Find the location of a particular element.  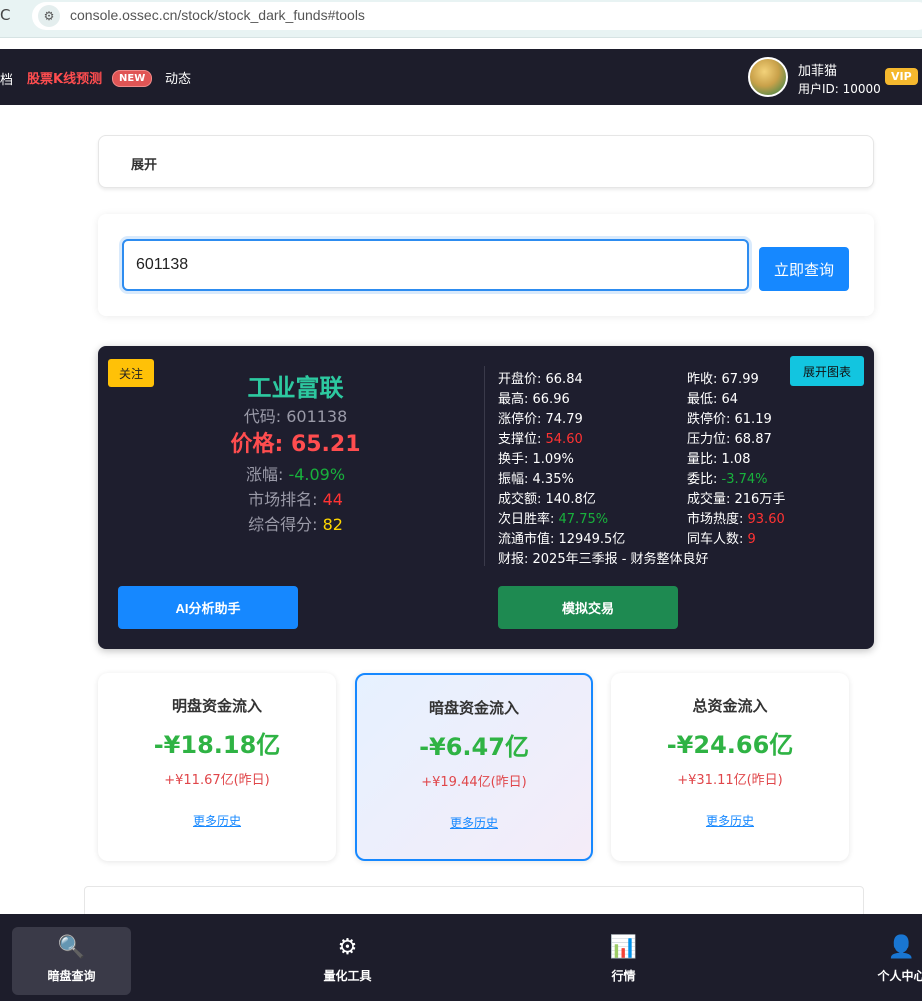

tab-dark-query: 🔍 暗盘查询 is located at coordinates (71, 961).